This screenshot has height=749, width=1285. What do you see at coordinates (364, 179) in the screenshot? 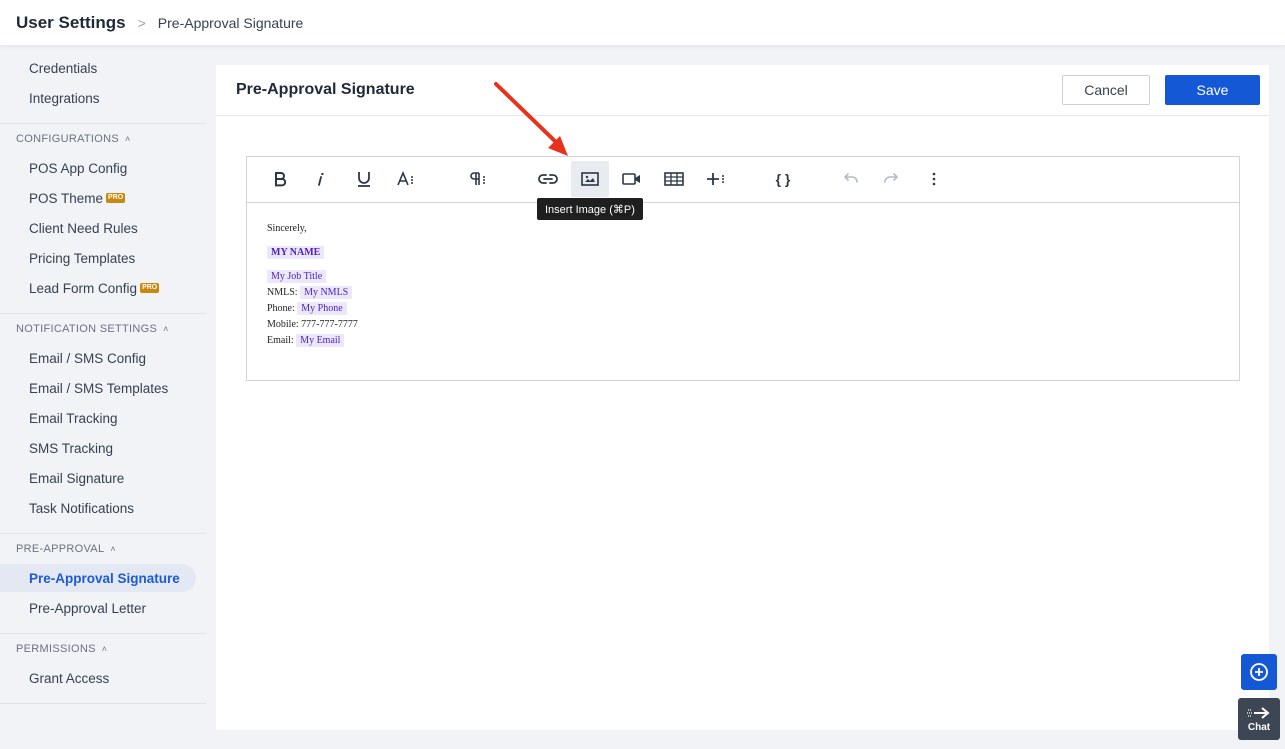
I see `underline-icon` at bounding box center [364, 179].